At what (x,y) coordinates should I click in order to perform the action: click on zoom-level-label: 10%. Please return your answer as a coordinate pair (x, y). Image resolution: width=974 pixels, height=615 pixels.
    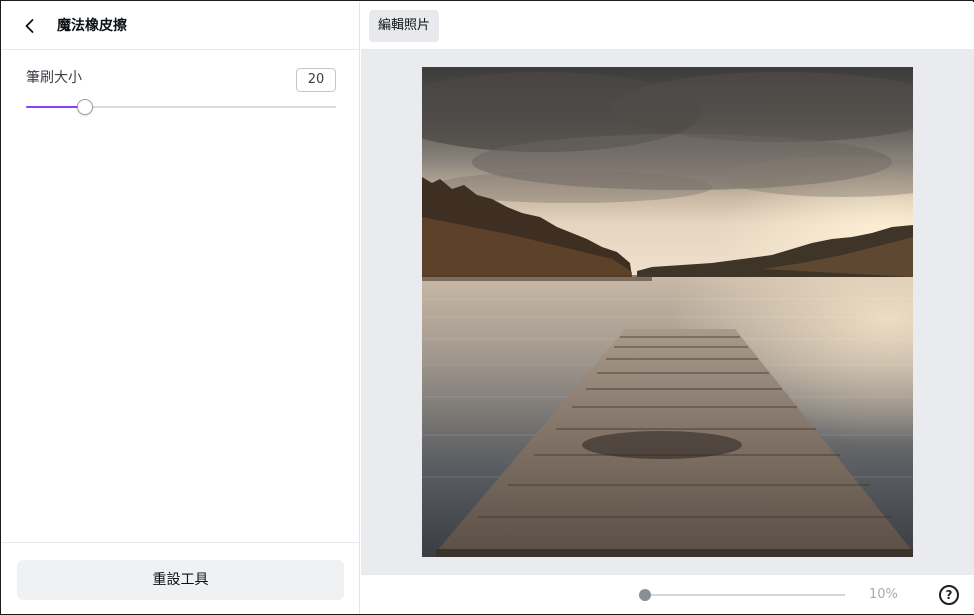
    Looking at the image, I should click on (883, 594).